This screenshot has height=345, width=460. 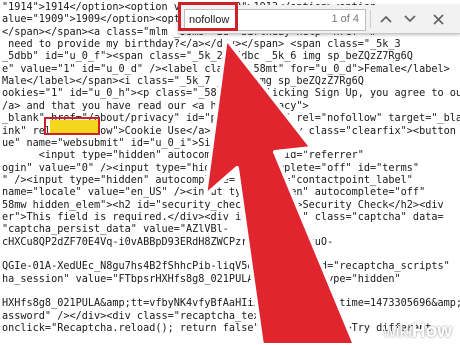 I want to click on wikihow-watermark: wikiHow, so click(x=418, y=332).